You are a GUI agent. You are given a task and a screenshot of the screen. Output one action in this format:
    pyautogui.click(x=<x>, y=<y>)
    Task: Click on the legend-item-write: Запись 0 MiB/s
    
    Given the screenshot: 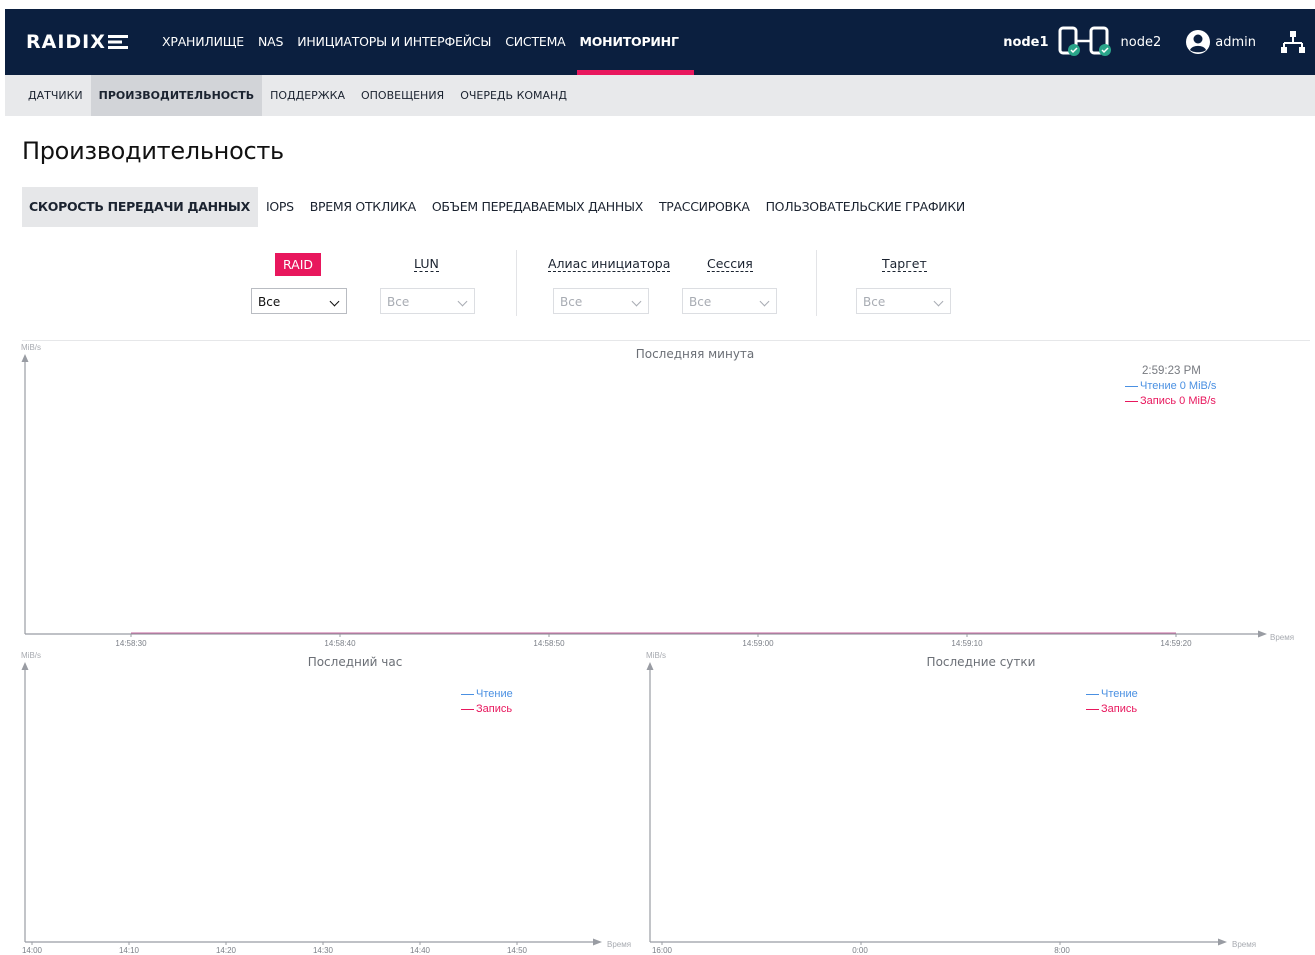 What is the action you would take?
    pyautogui.click(x=1170, y=401)
    